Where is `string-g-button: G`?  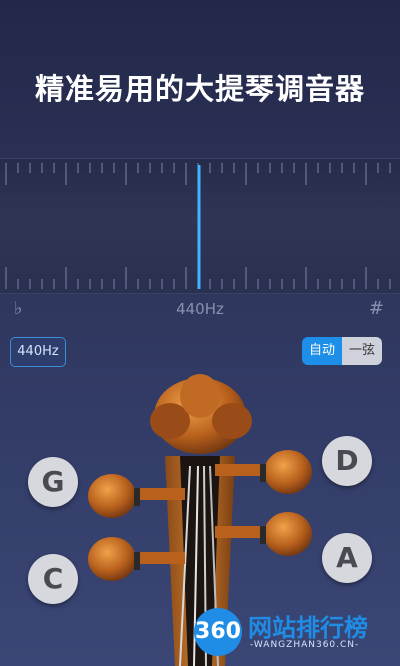
string-g-button: G is located at coordinates (53, 482).